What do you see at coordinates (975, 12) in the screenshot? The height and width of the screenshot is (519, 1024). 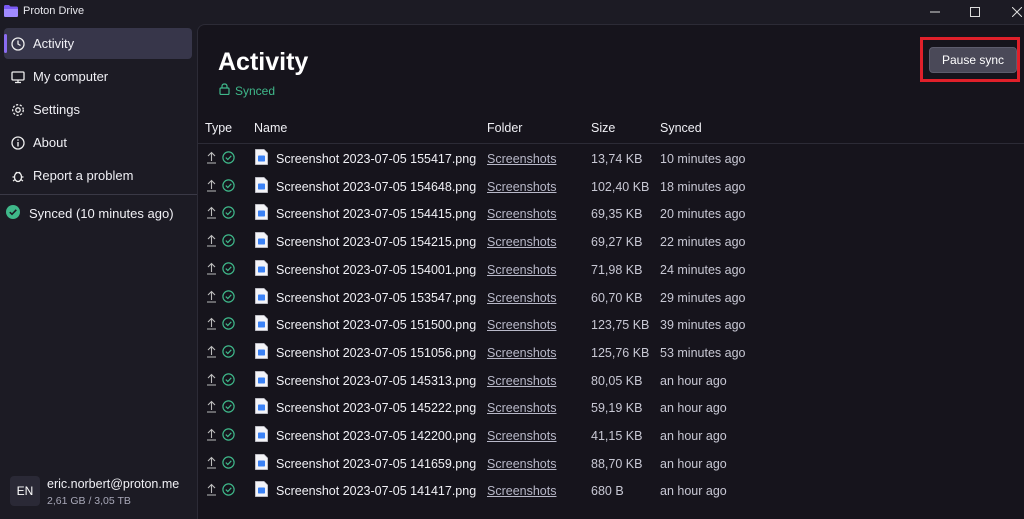 I see `maximize-button` at bounding box center [975, 12].